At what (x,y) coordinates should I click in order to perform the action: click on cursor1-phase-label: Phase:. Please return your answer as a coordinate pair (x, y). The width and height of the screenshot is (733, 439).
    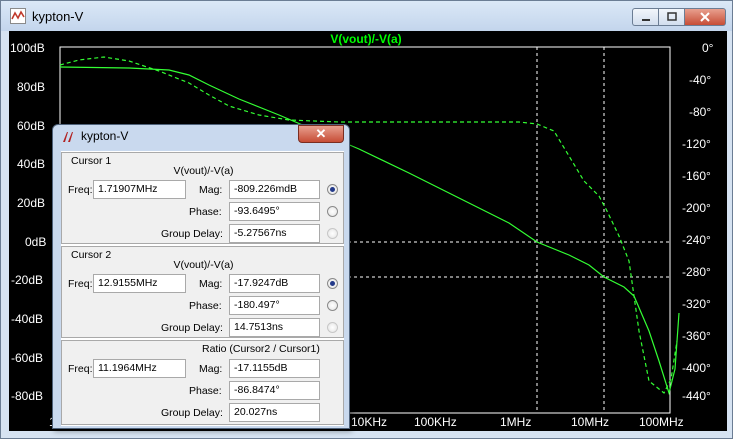
    Looking at the image, I should click on (205, 212).